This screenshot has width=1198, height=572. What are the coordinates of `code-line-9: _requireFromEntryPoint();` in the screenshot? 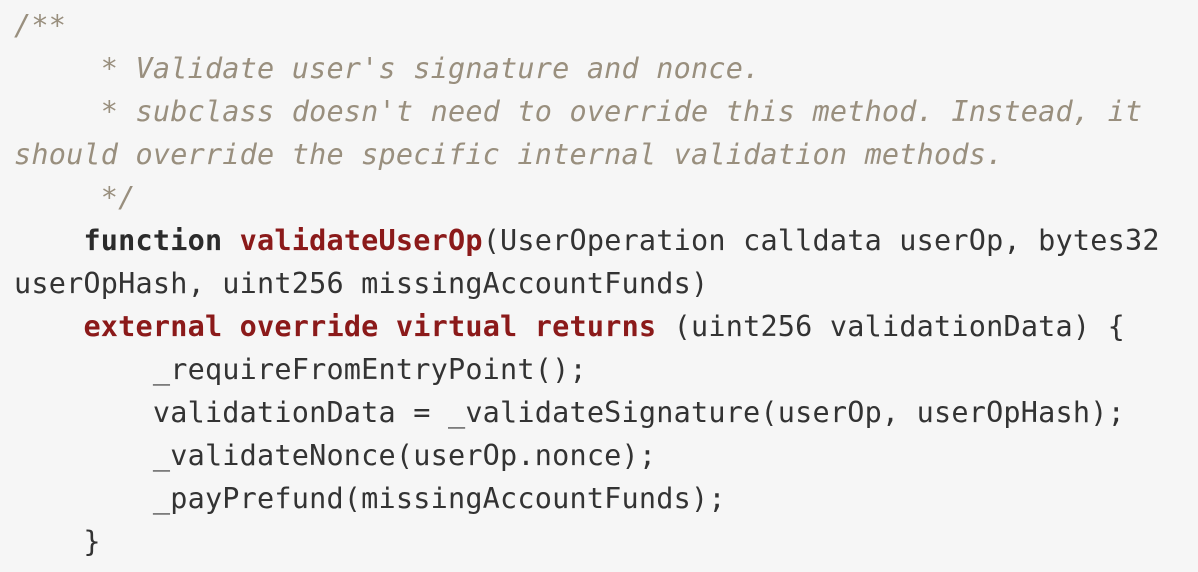 It's located at (606, 369).